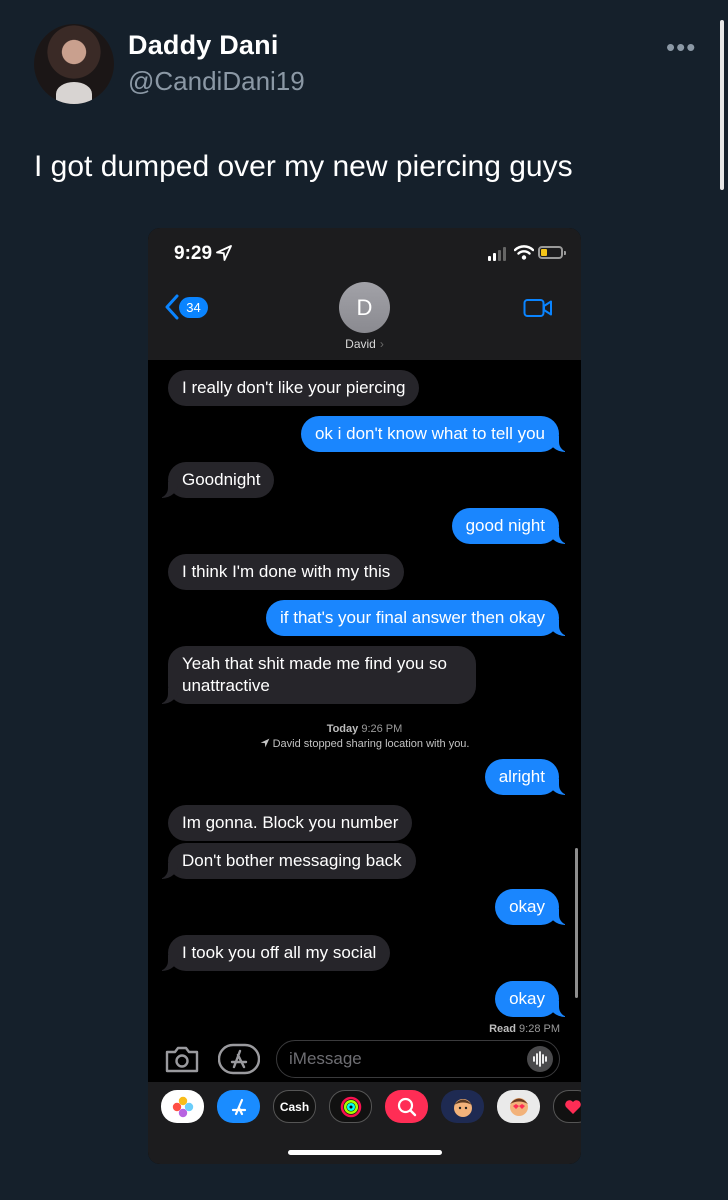 The width and height of the screenshot is (728, 1200). I want to click on apple-cash-app-icon: Cash, so click(294, 1106).